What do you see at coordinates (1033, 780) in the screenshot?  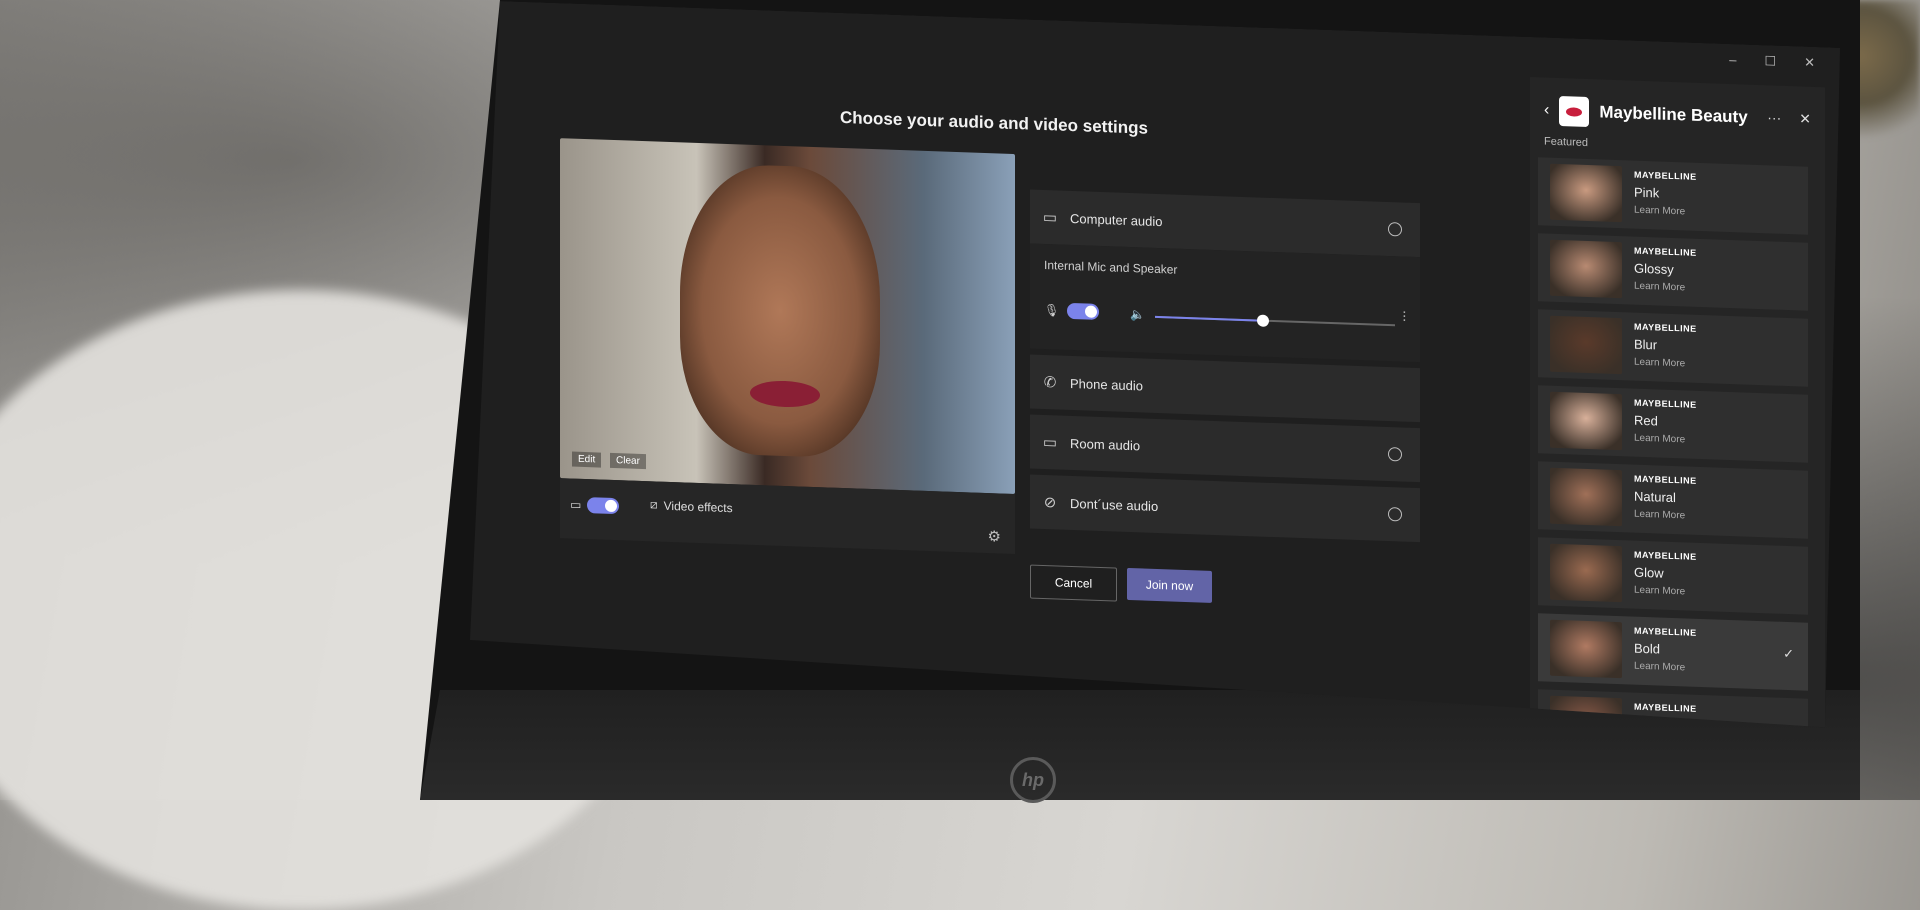 I see `hp-logo: hp` at bounding box center [1033, 780].